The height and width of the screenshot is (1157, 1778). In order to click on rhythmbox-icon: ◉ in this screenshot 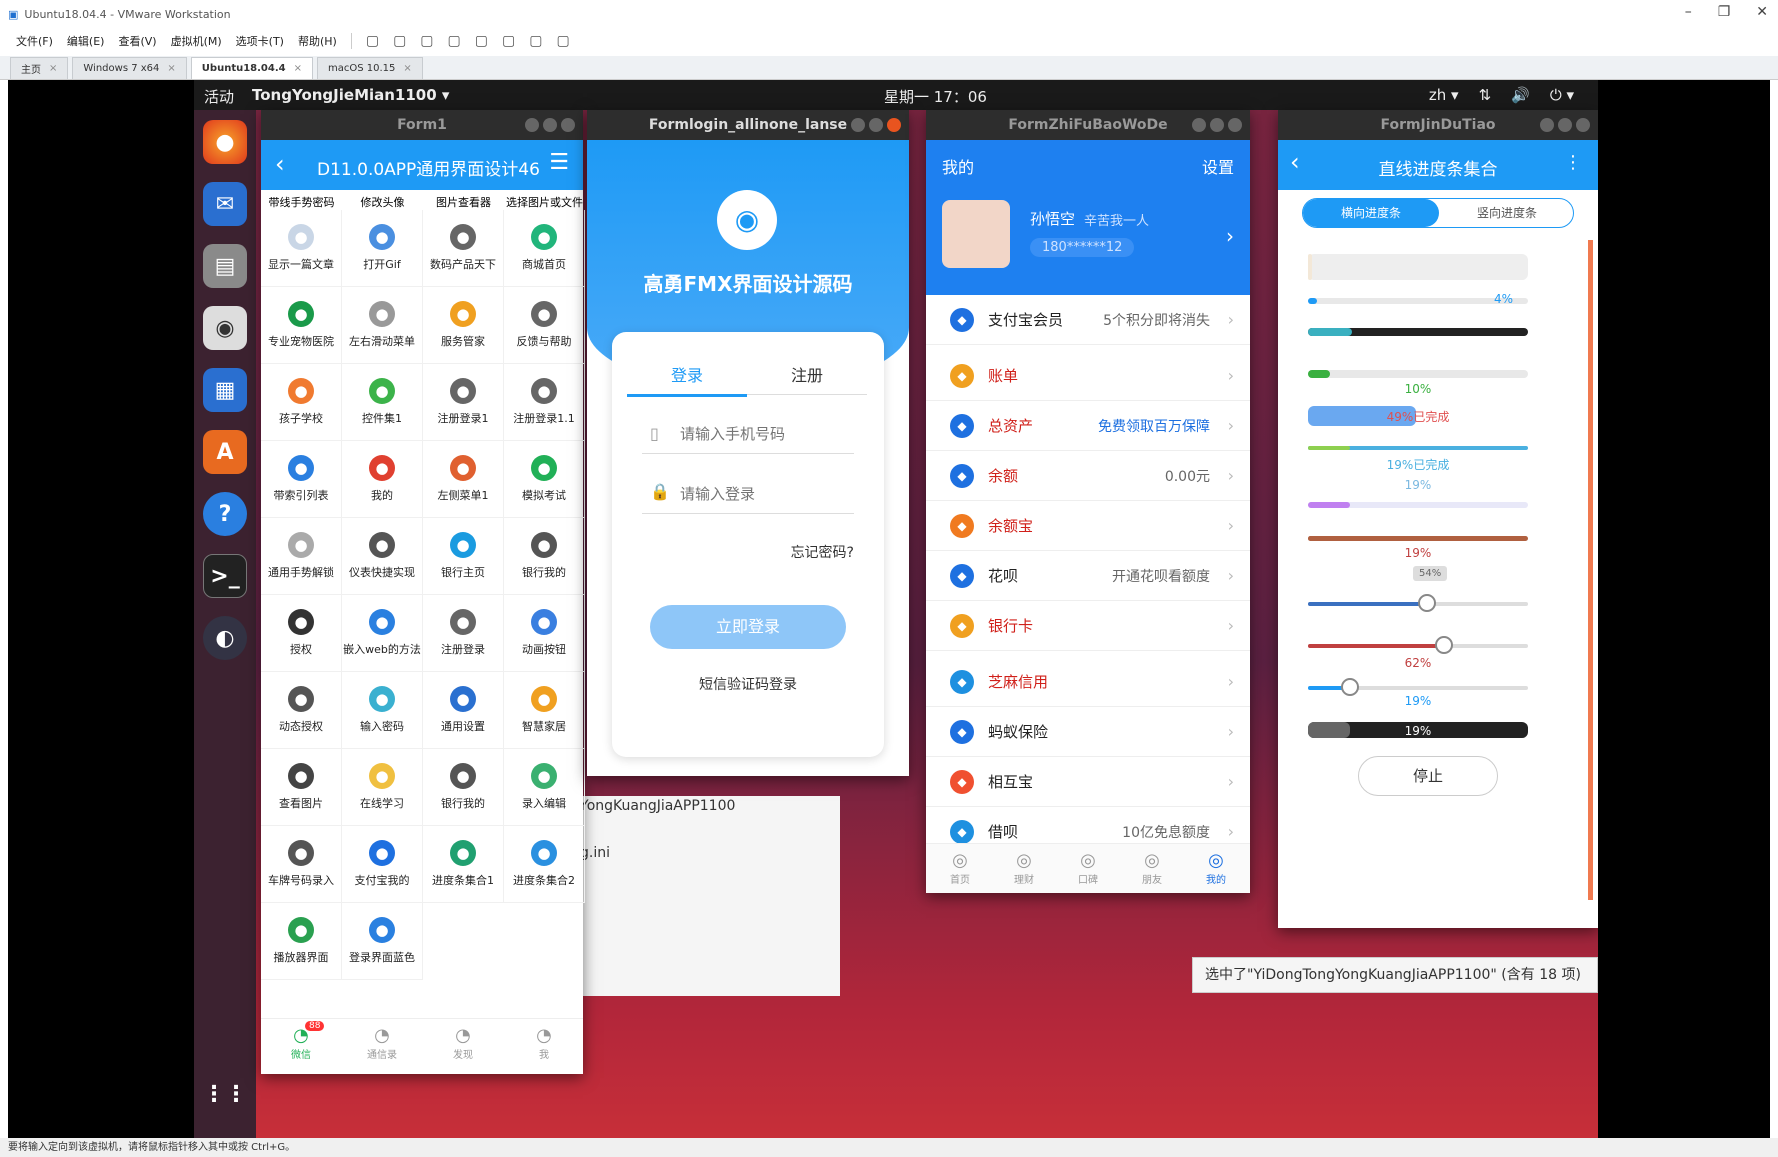, I will do `click(225, 328)`.